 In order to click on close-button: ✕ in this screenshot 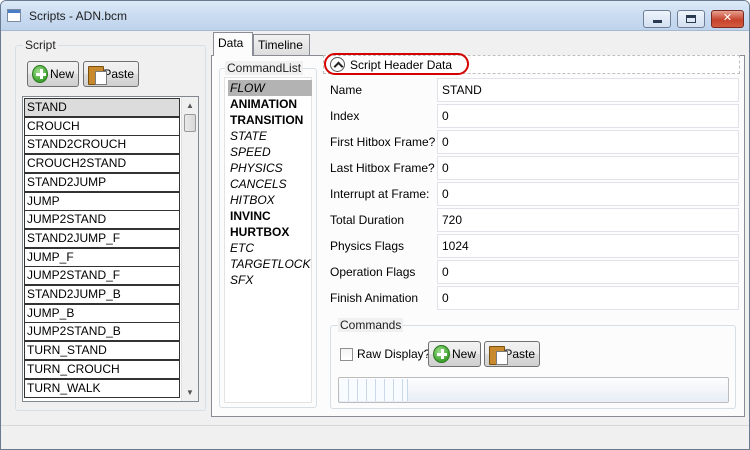, I will do `click(727, 19)`.